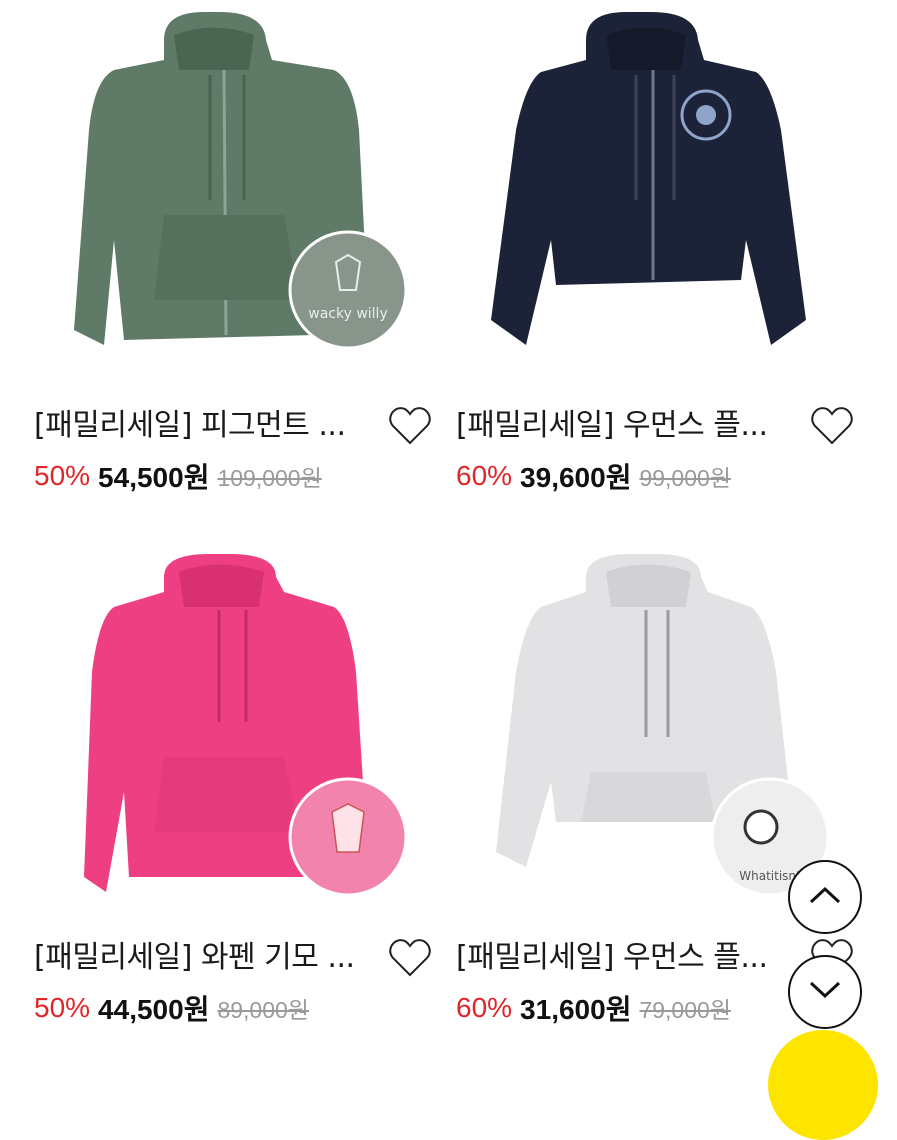 The height and width of the screenshot is (1140, 897). Describe the element at coordinates (685, 478) in the screenshot. I see `original-price: 99,000원` at that location.